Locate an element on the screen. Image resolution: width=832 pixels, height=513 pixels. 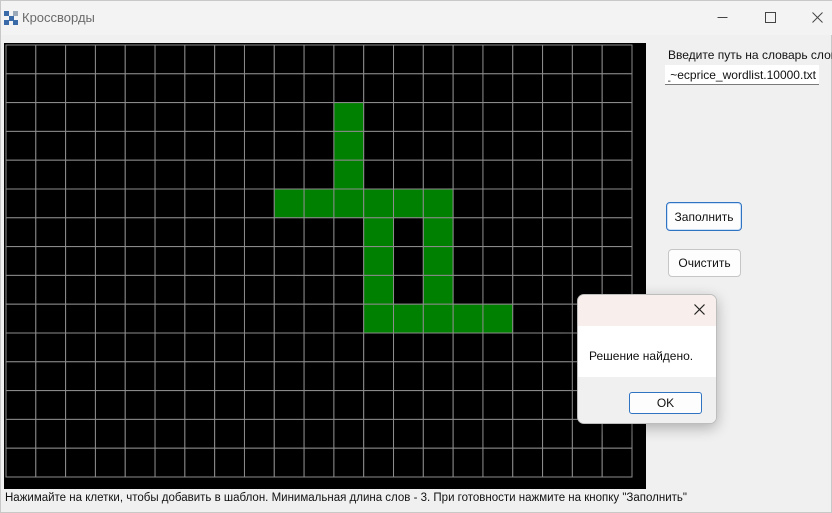
title-bar: Кроссворды is located at coordinates (416, 18).